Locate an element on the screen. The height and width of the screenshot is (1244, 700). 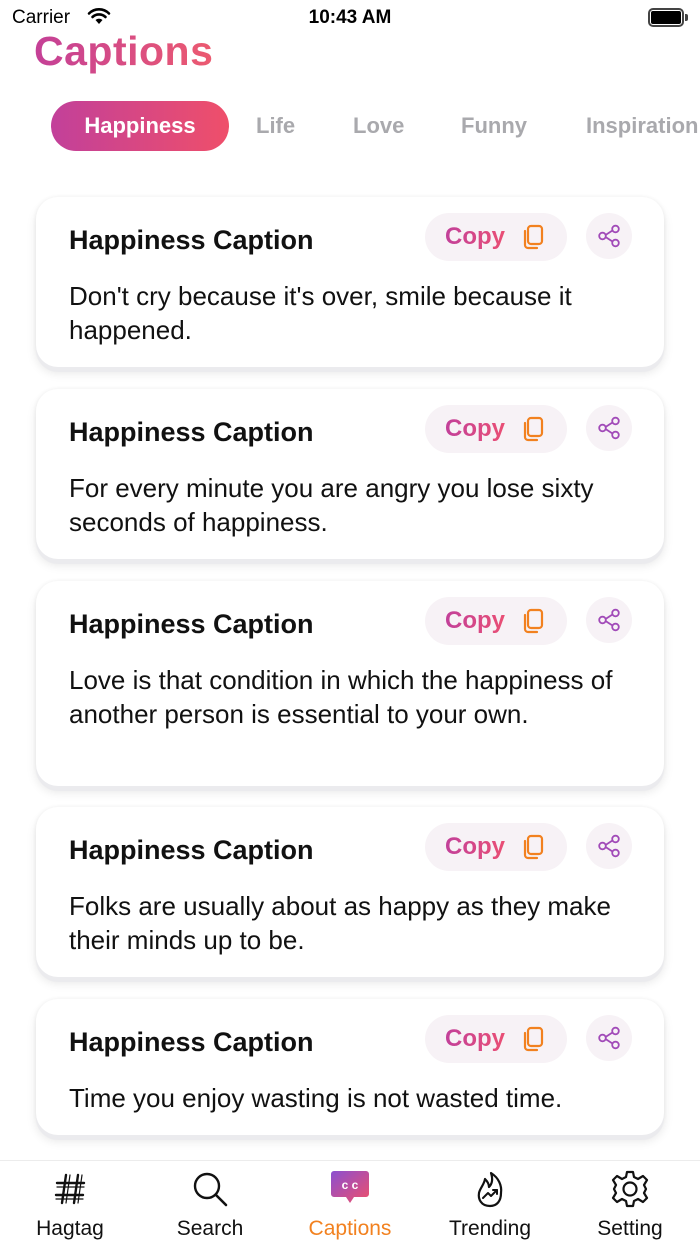
nav-trending: Trending is located at coordinates (490, 1202).